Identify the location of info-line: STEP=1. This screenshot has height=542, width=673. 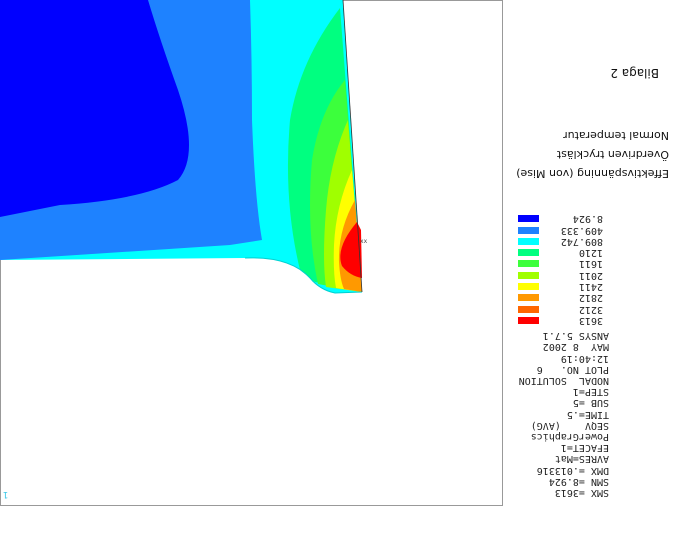
(590, 392).